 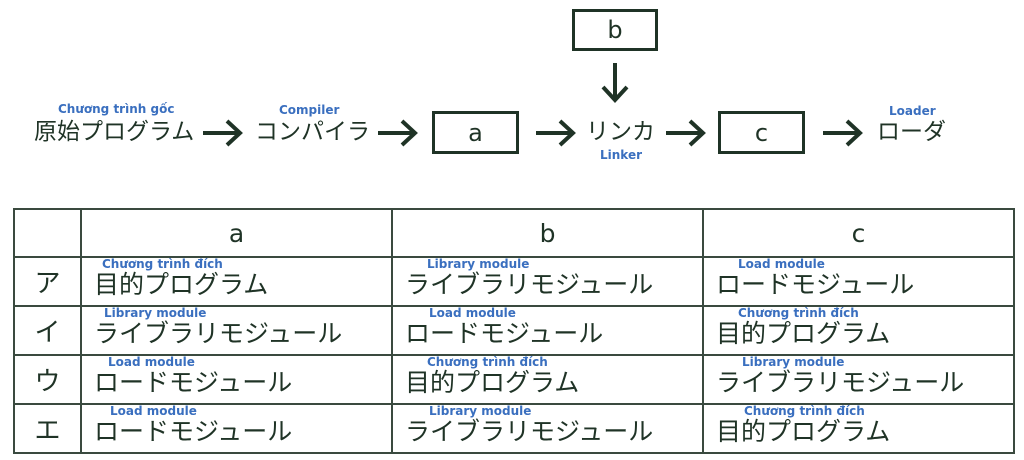 I want to click on box-b: b, so click(x=615, y=30).